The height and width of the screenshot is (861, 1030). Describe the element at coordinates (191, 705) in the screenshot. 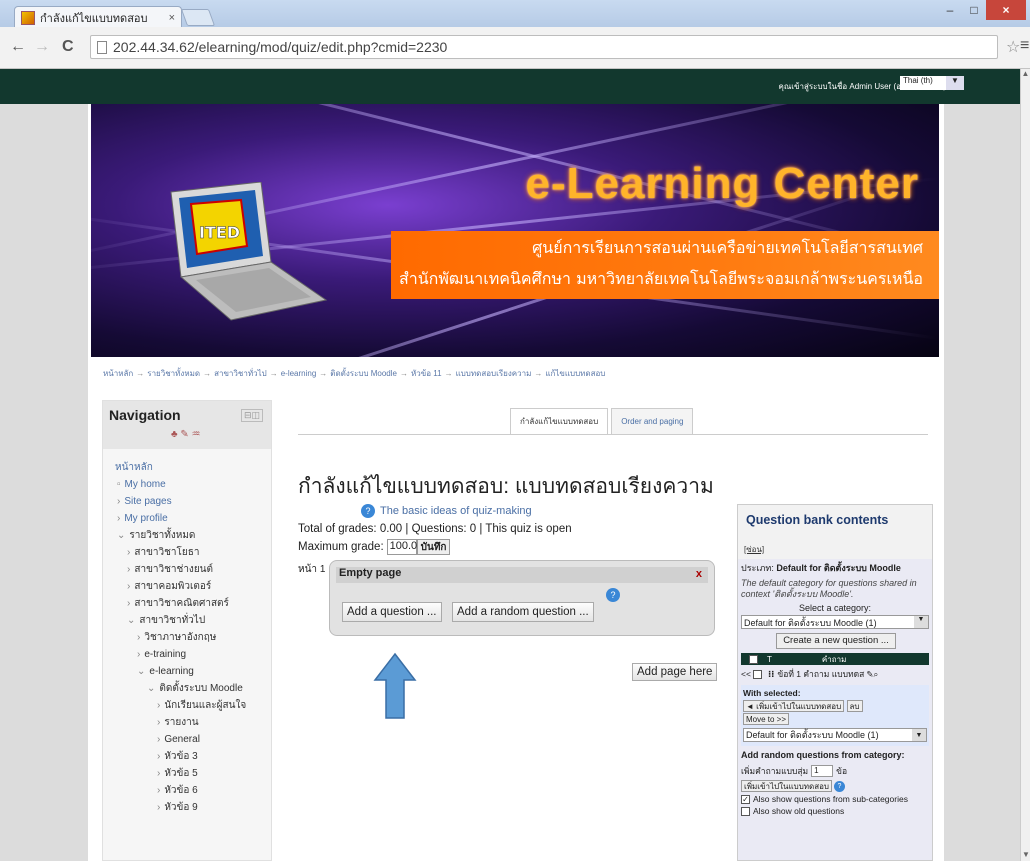

I see `nav-item: › นักเรียนและผู้สนใจ` at that location.